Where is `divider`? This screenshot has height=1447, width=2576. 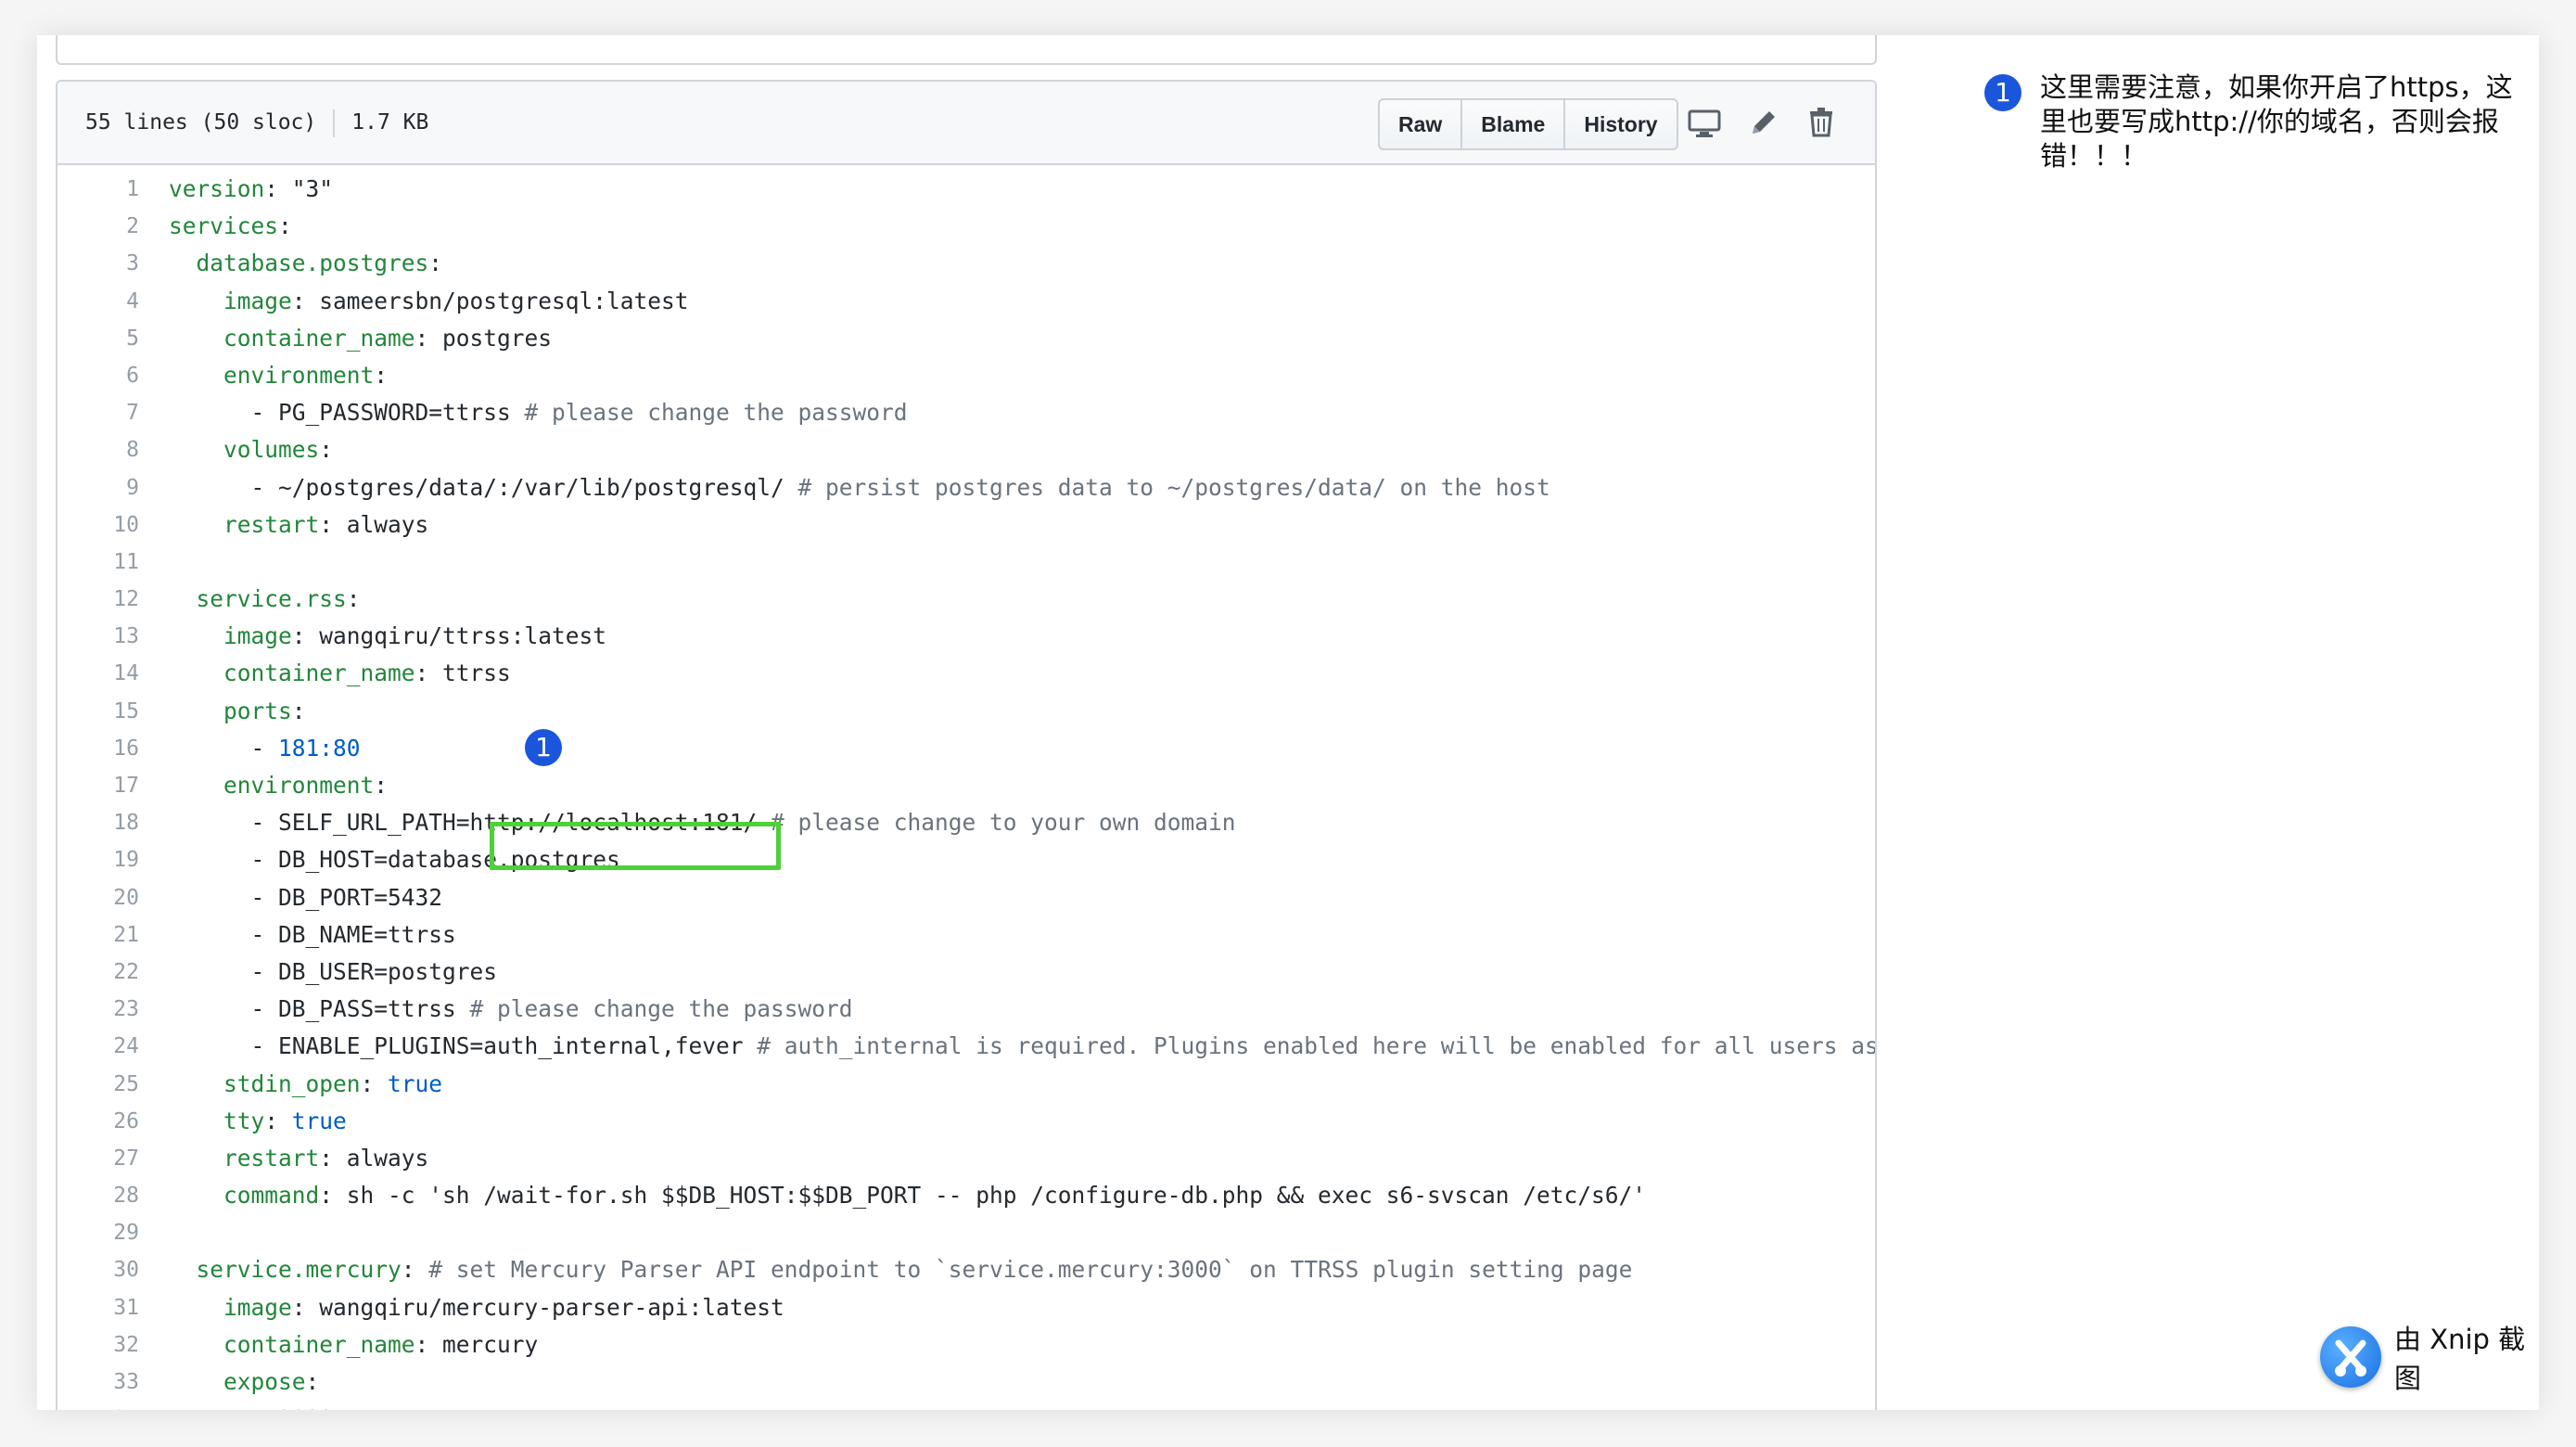 divider is located at coordinates (334, 123).